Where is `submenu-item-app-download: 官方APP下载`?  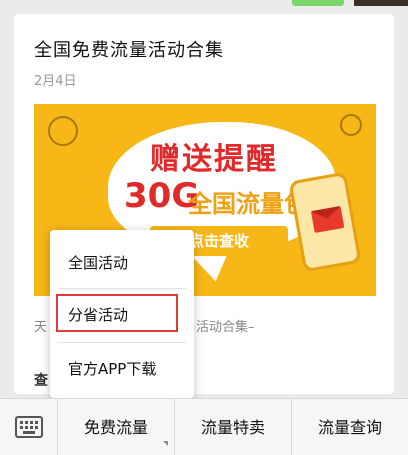 submenu-item-app-download: 官方APP下载 is located at coordinates (122, 369).